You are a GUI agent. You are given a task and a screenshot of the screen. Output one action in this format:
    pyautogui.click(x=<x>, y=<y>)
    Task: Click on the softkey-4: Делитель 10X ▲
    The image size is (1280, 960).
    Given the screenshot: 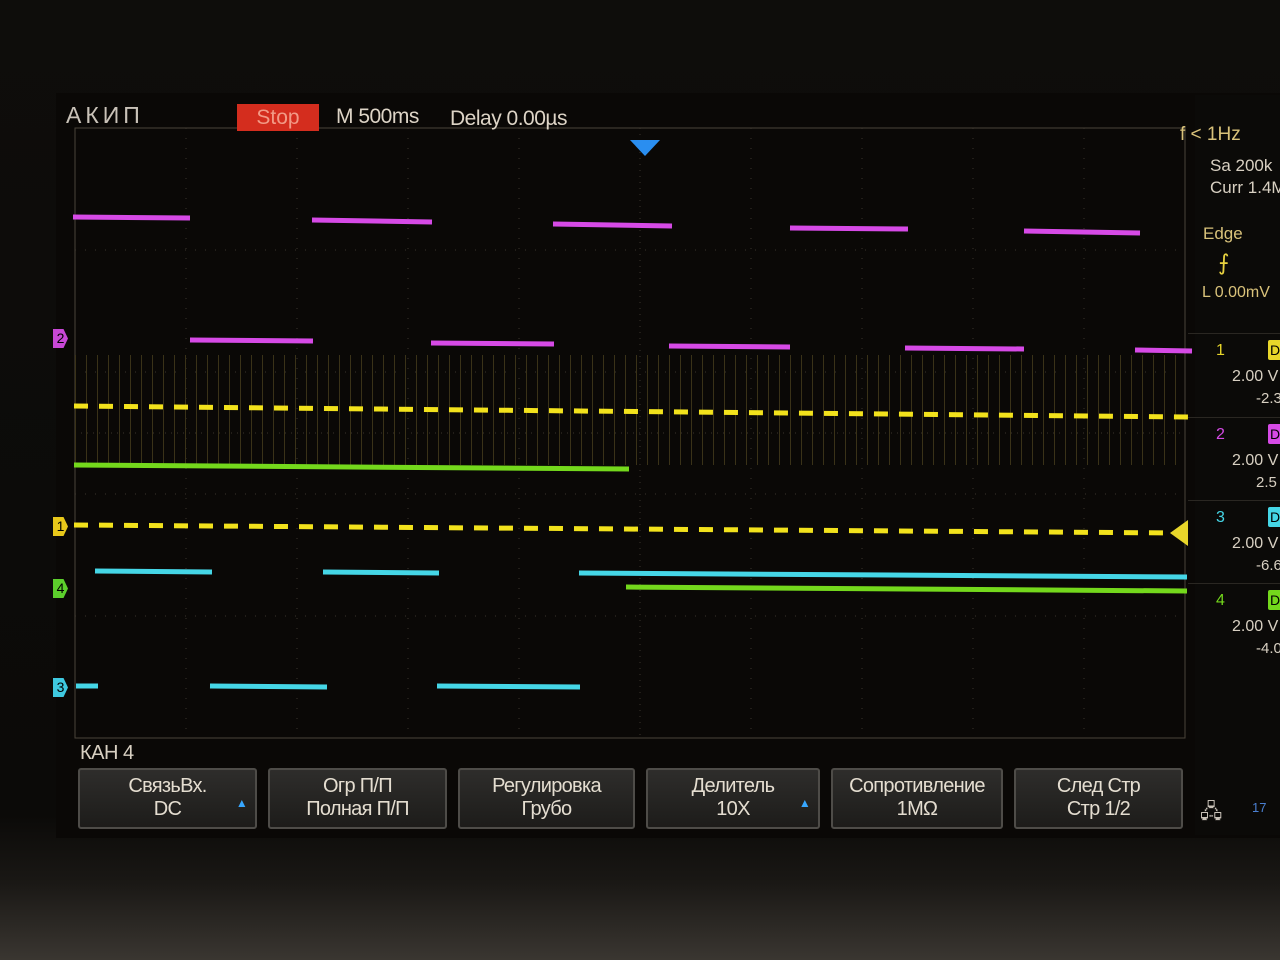 What is the action you would take?
    pyautogui.click(x=733, y=798)
    